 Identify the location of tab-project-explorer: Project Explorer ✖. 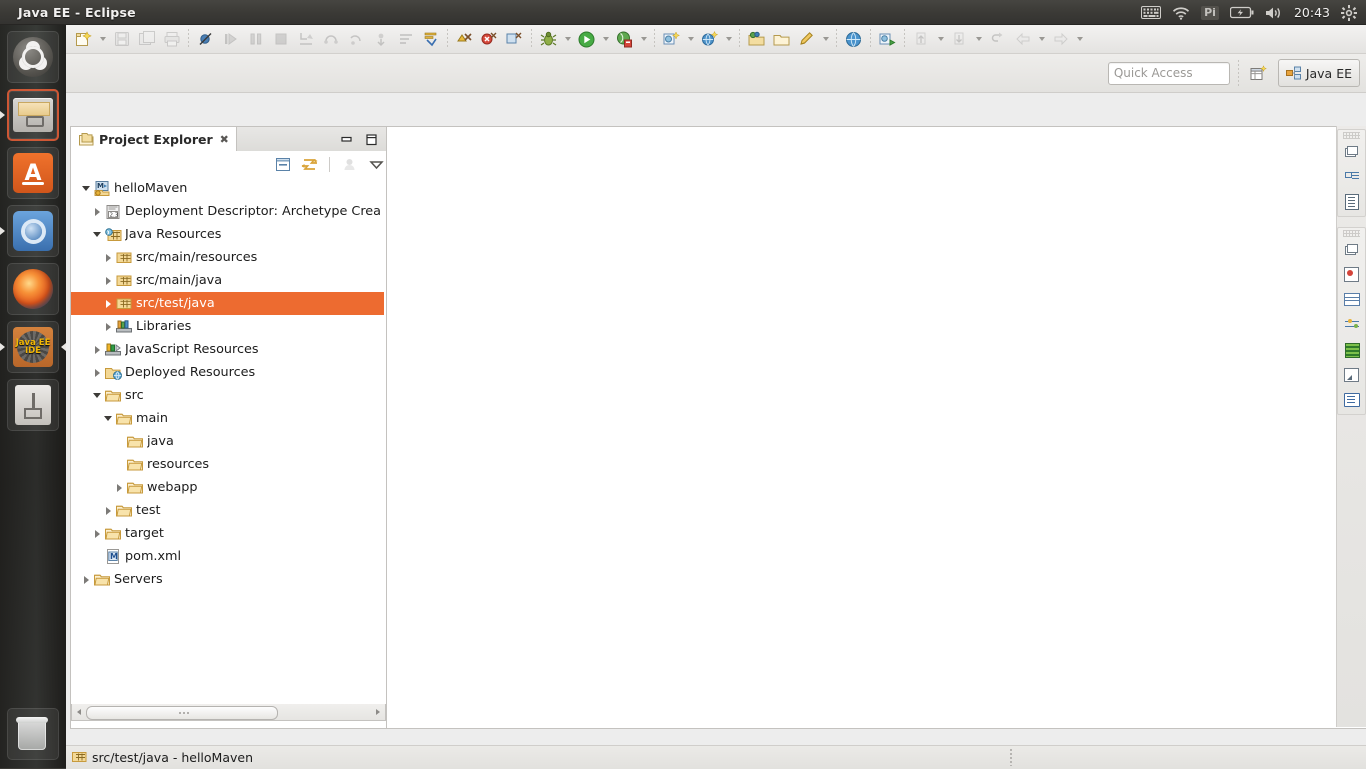
(154, 139).